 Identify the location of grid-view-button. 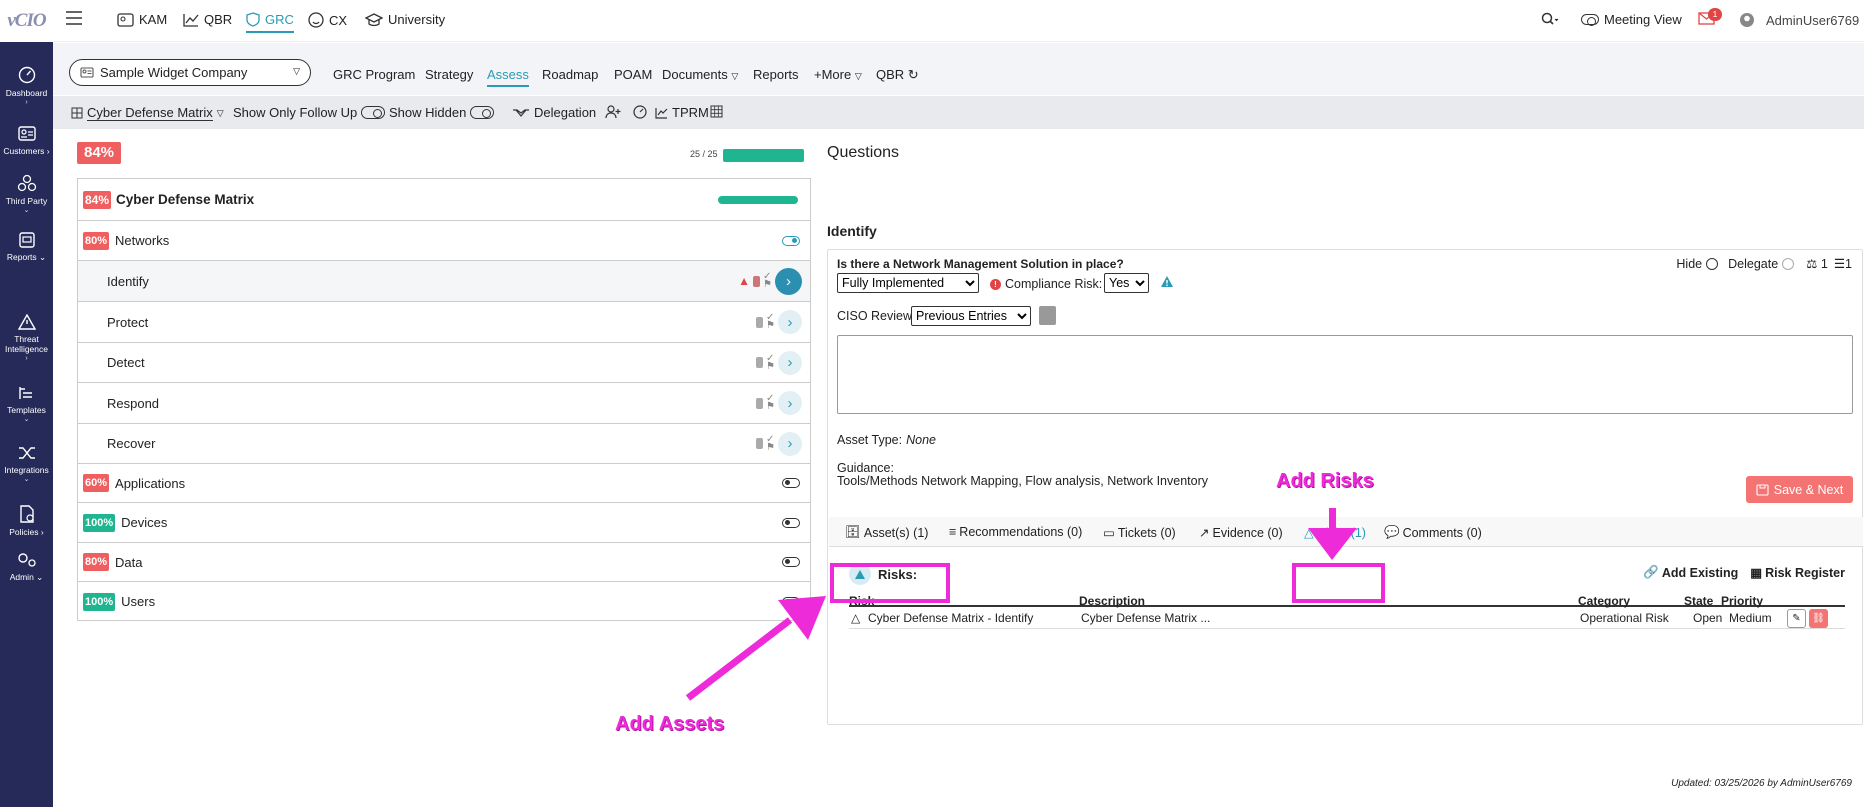
(716, 111).